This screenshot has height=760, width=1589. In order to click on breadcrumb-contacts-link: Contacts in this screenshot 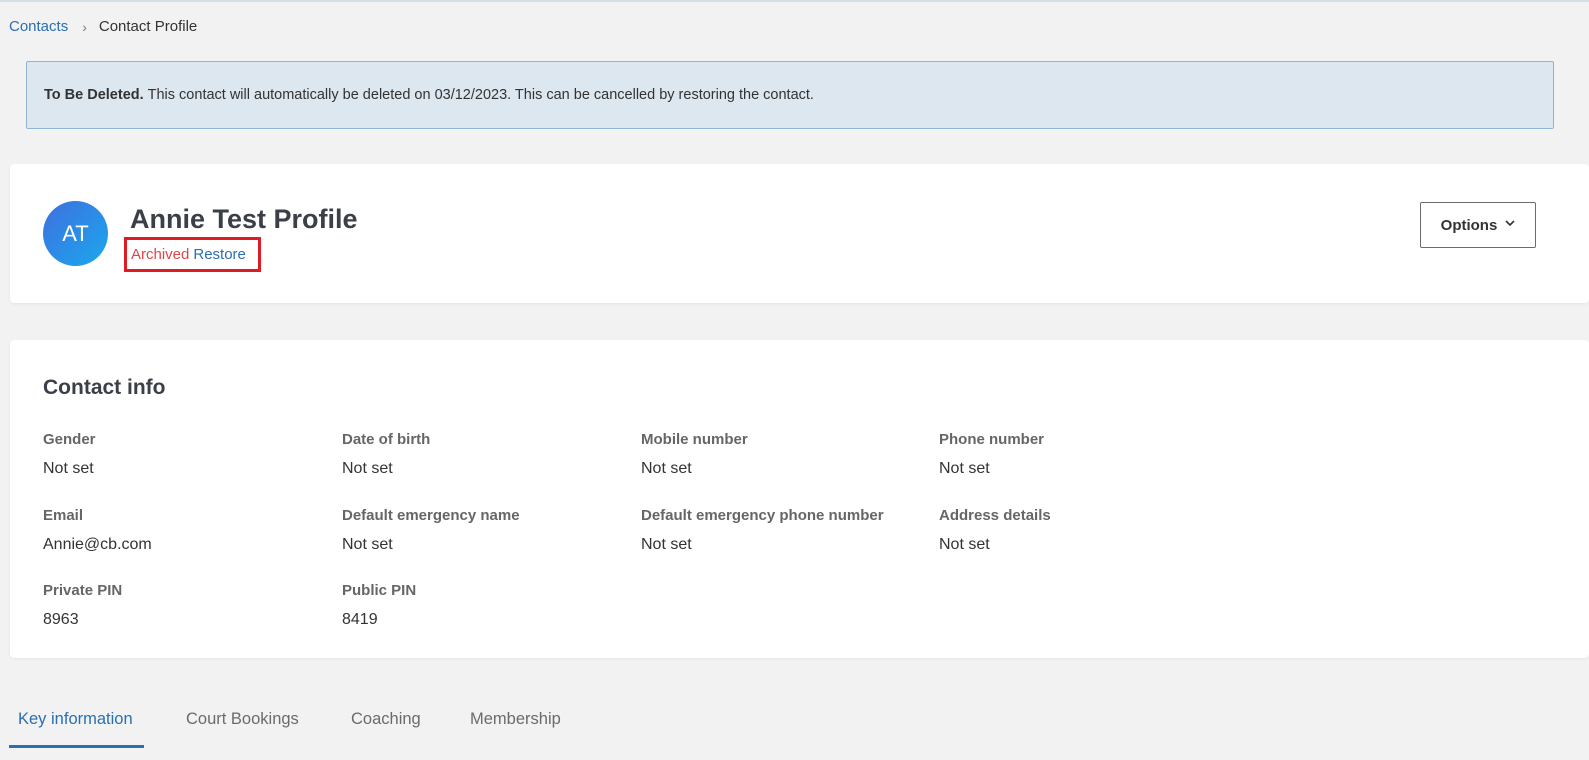, I will do `click(38, 26)`.